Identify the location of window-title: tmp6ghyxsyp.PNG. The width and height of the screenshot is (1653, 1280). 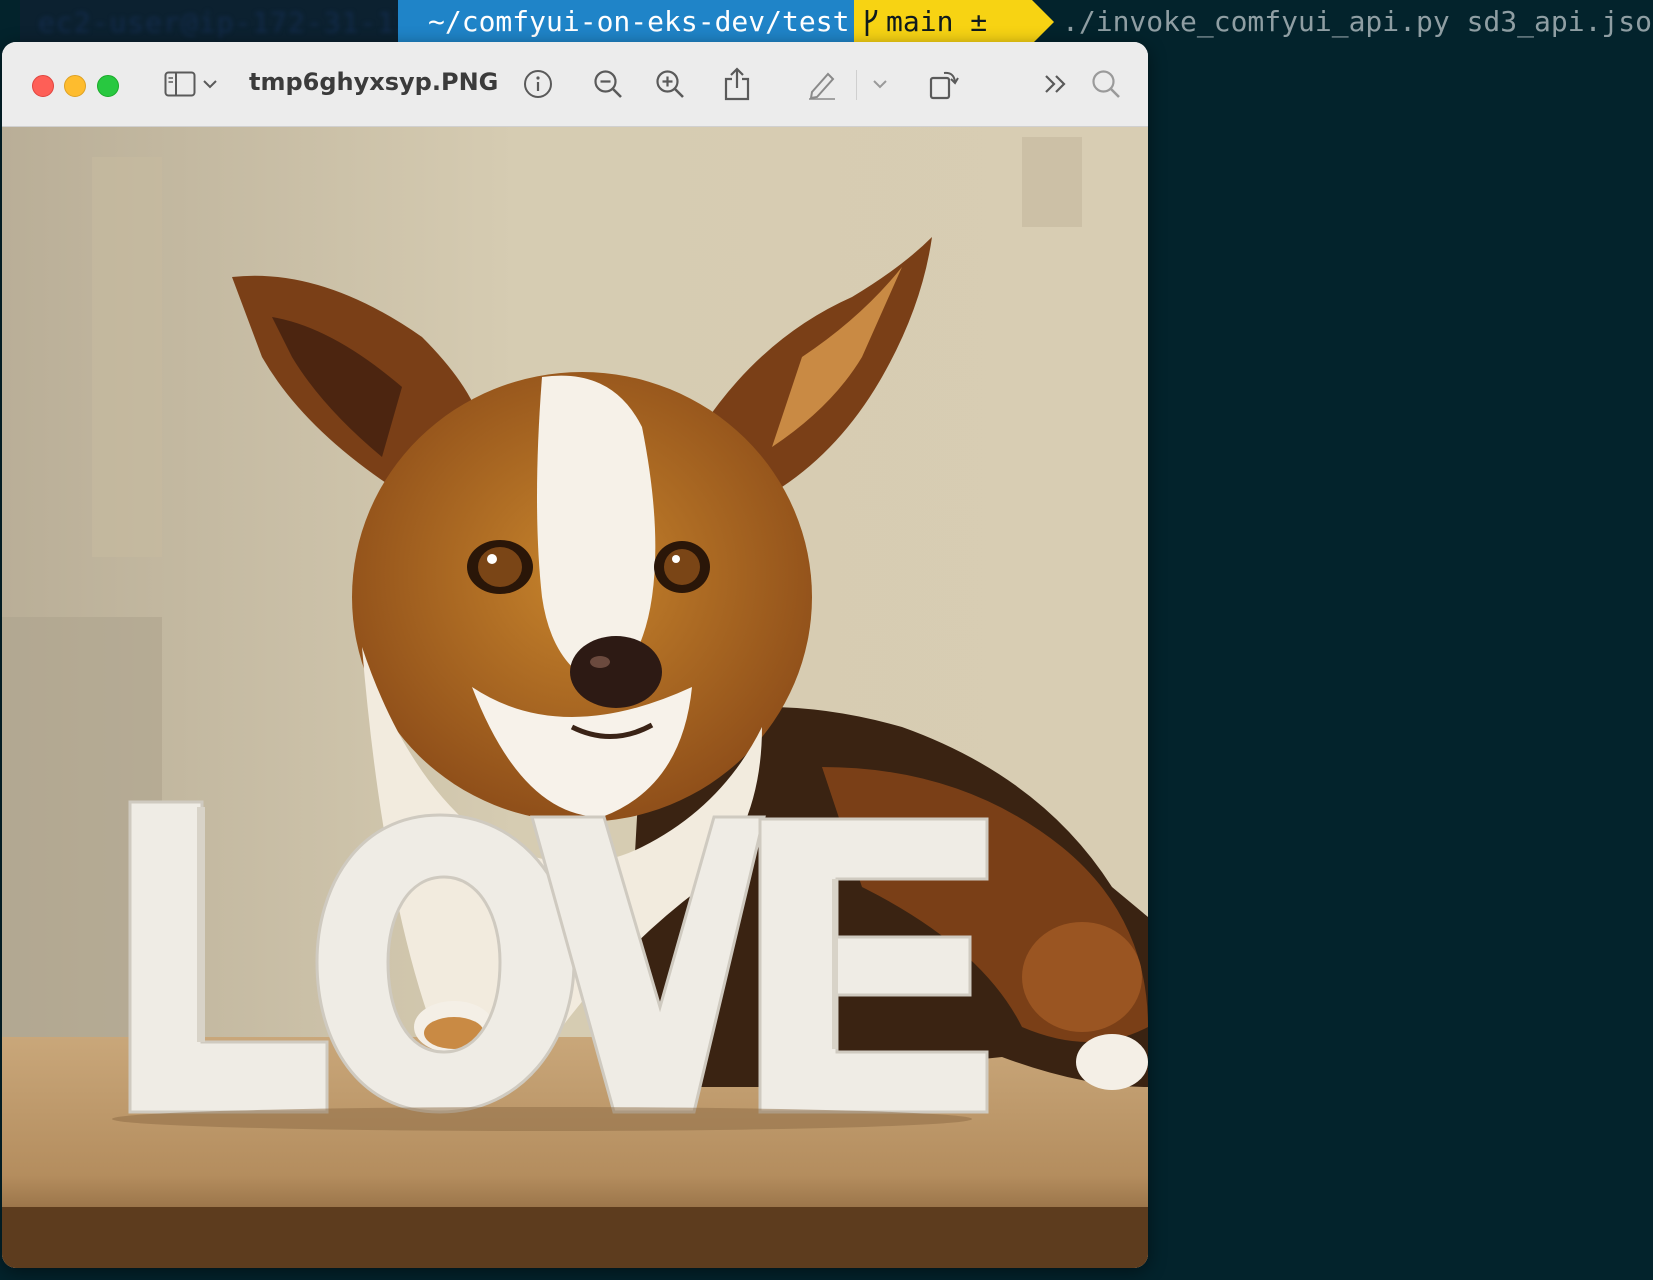
(374, 82).